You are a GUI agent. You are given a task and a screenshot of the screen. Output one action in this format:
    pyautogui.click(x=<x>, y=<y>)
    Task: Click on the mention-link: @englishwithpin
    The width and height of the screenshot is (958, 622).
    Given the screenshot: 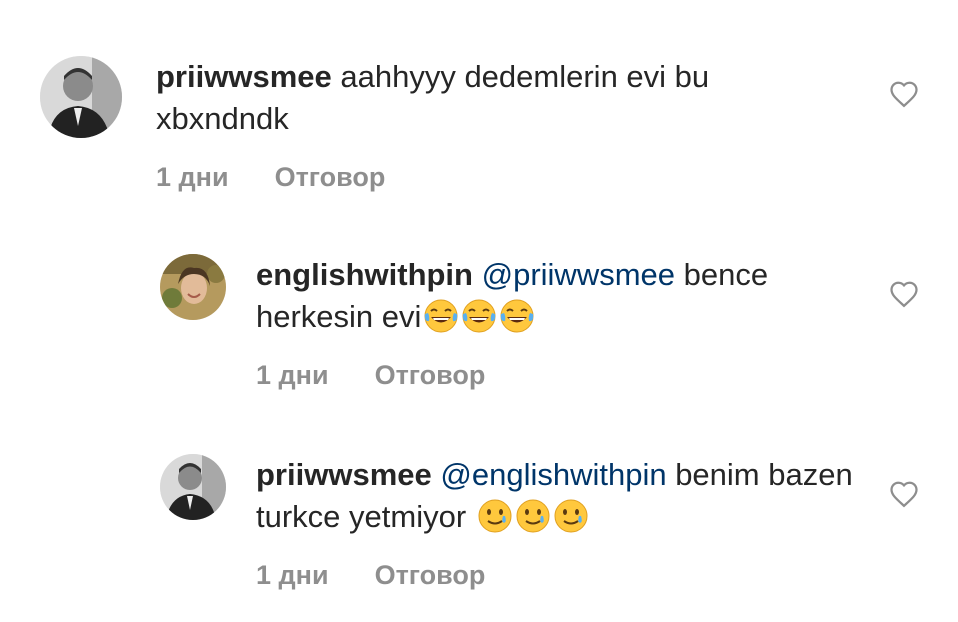 What is the action you would take?
    pyautogui.click(x=553, y=474)
    